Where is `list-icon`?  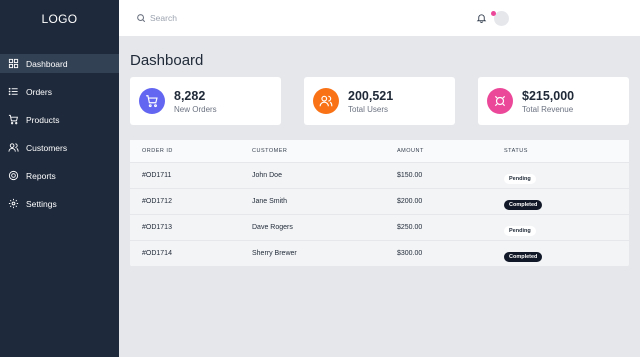 list-icon is located at coordinates (13, 91).